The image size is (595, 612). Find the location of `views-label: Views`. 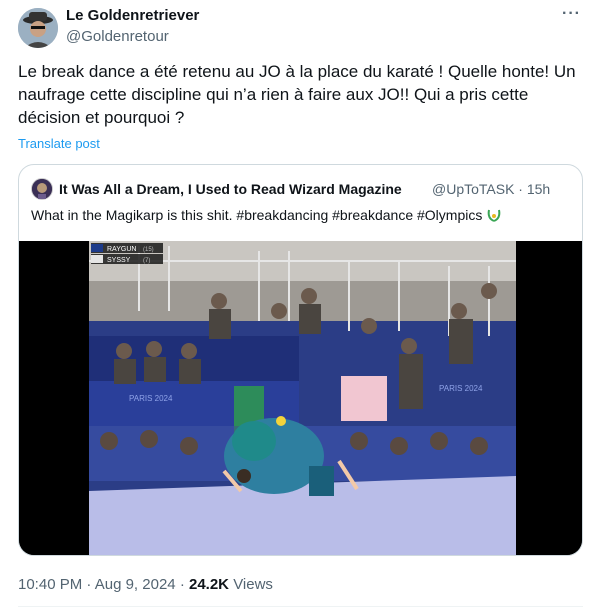

views-label: Views is located at coordinates (253, 584).